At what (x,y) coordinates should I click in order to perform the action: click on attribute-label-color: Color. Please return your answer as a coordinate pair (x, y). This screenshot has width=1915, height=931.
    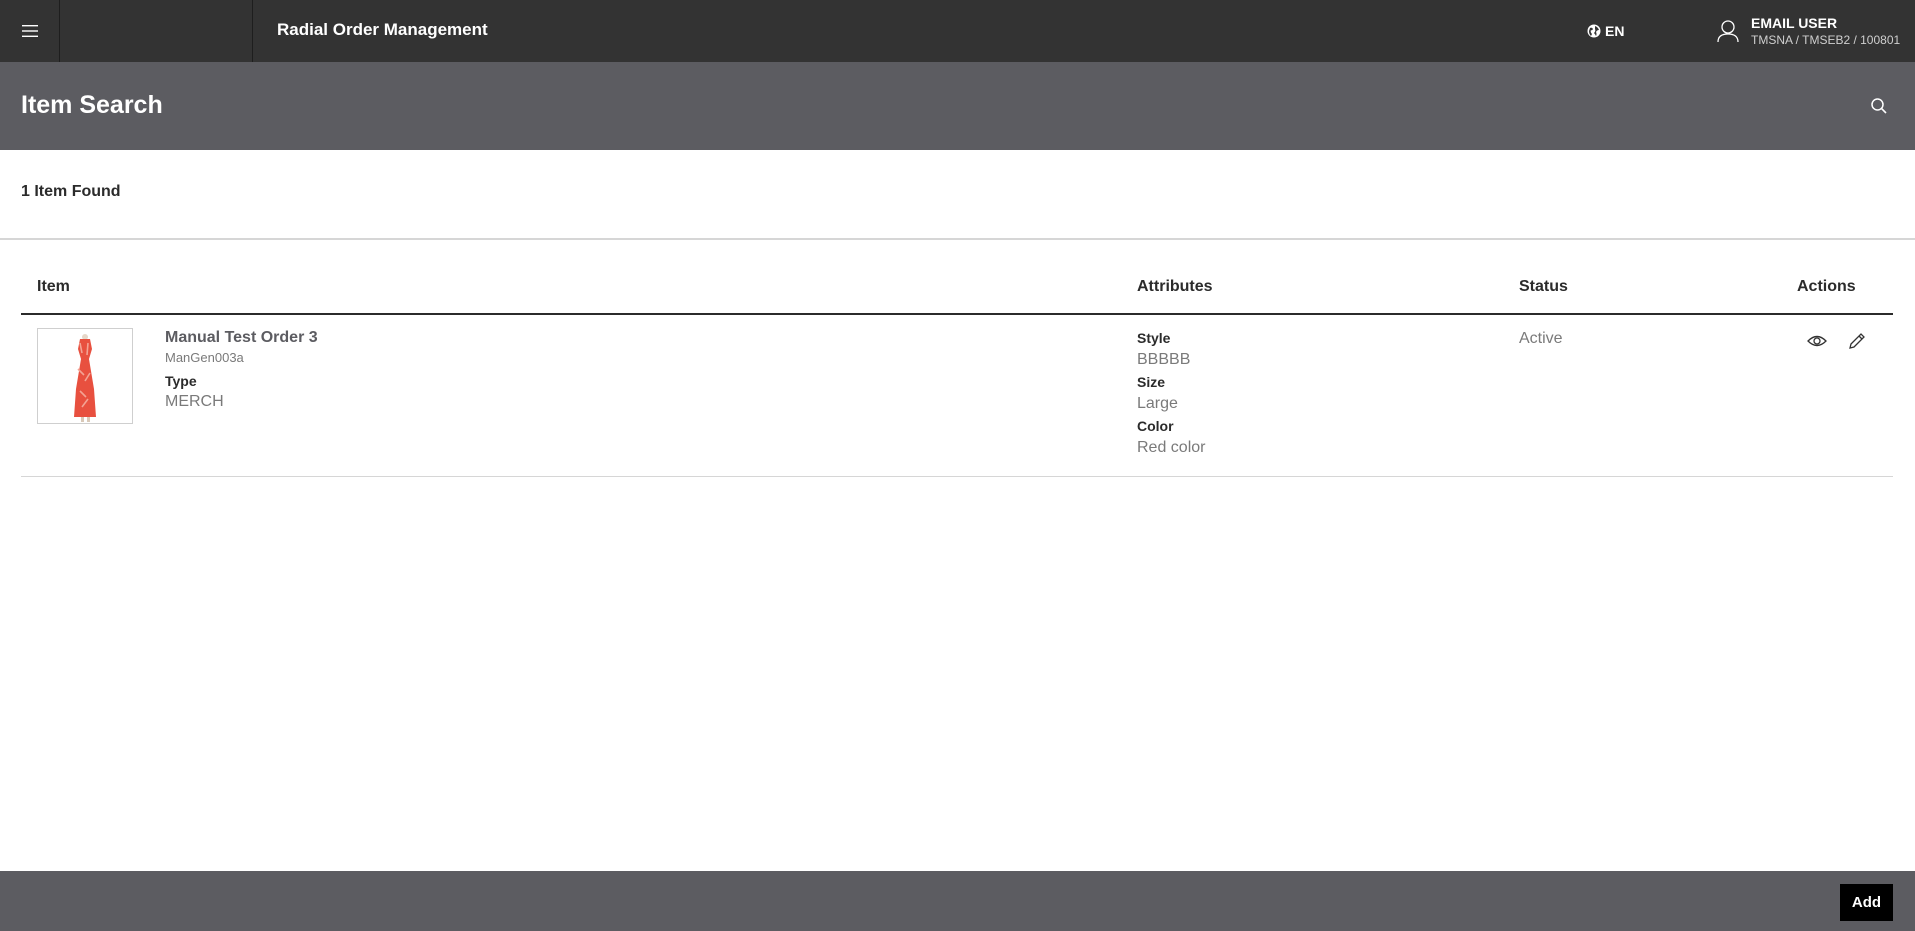
    Looking at the image, I should click on (1155, 426).